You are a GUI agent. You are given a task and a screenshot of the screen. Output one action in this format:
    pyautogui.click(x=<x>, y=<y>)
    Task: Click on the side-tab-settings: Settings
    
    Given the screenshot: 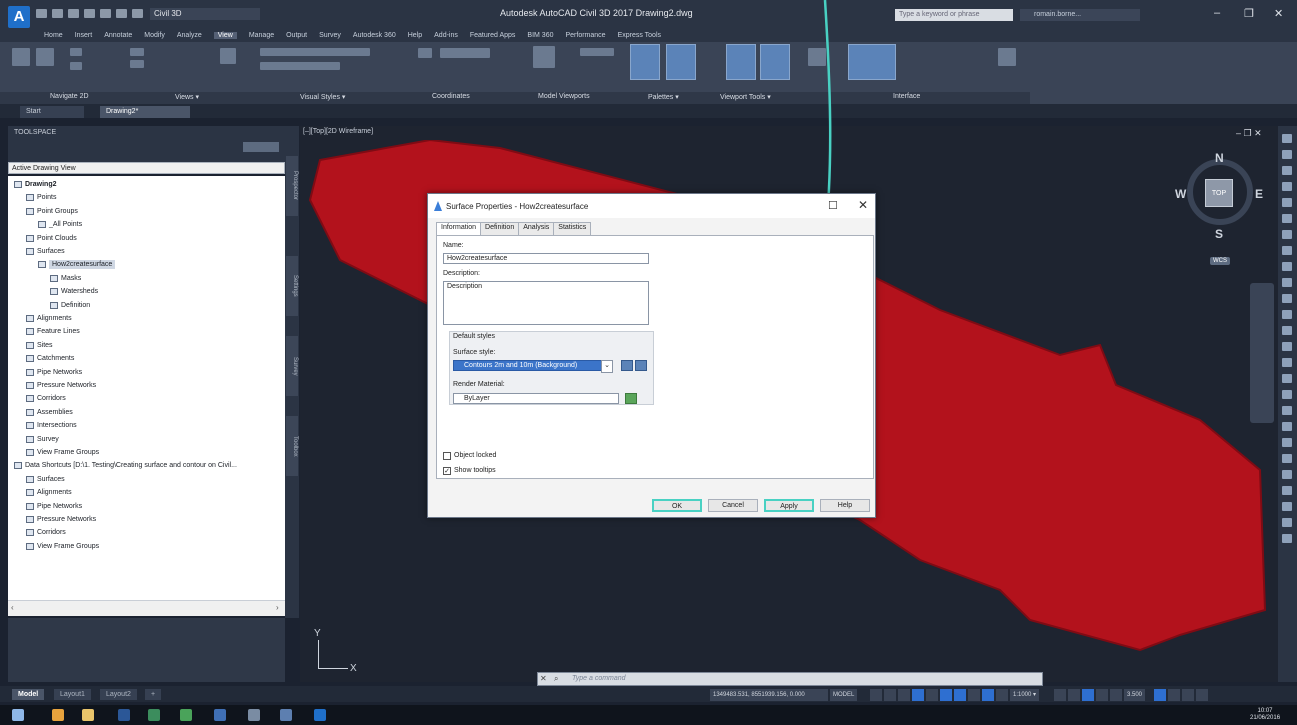 What is the action you would take?
    pyautogui.click(x=292, y=286)
    